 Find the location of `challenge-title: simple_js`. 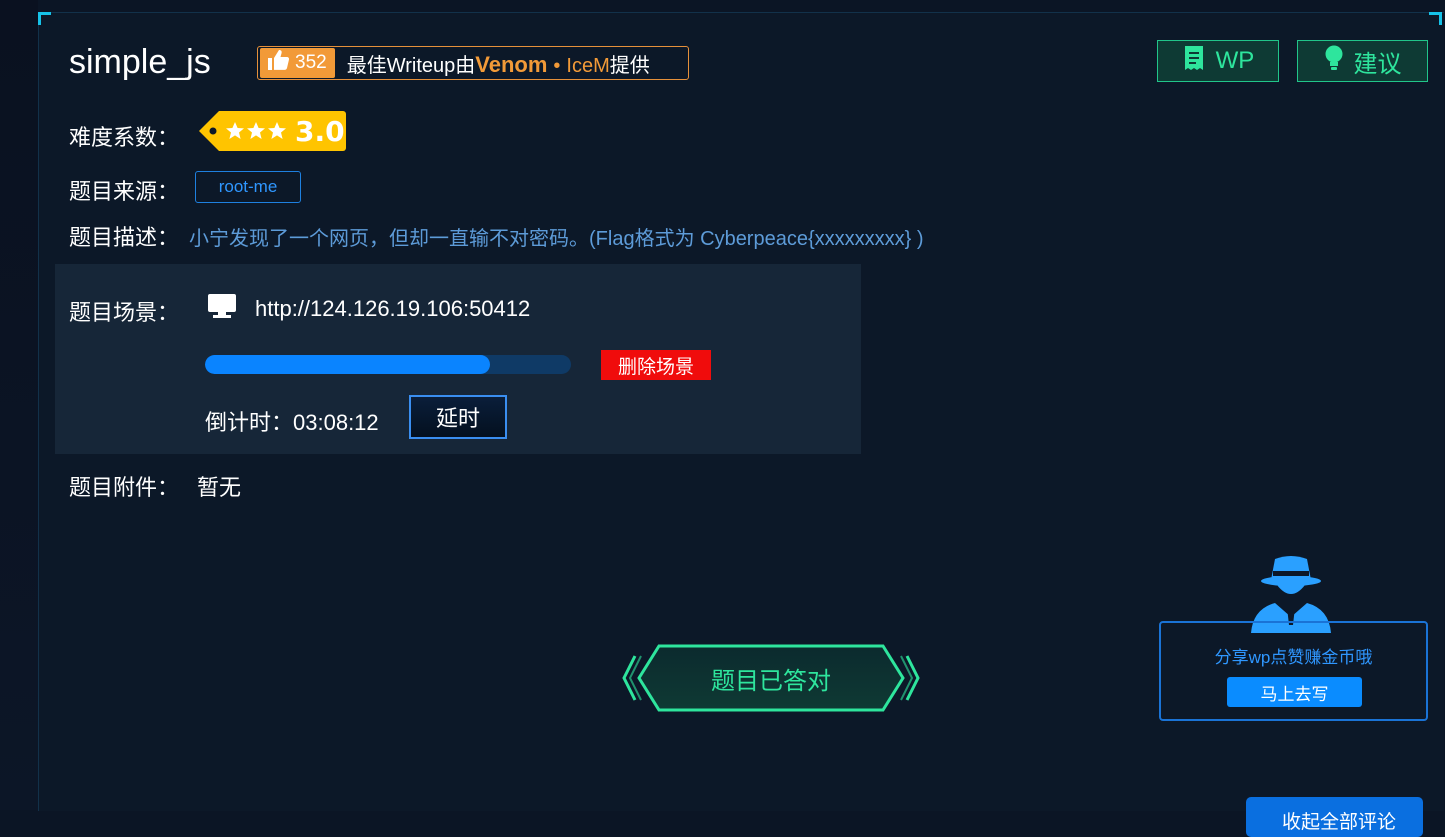

challenge-title: simple_js is located at coordinates (140, 62).